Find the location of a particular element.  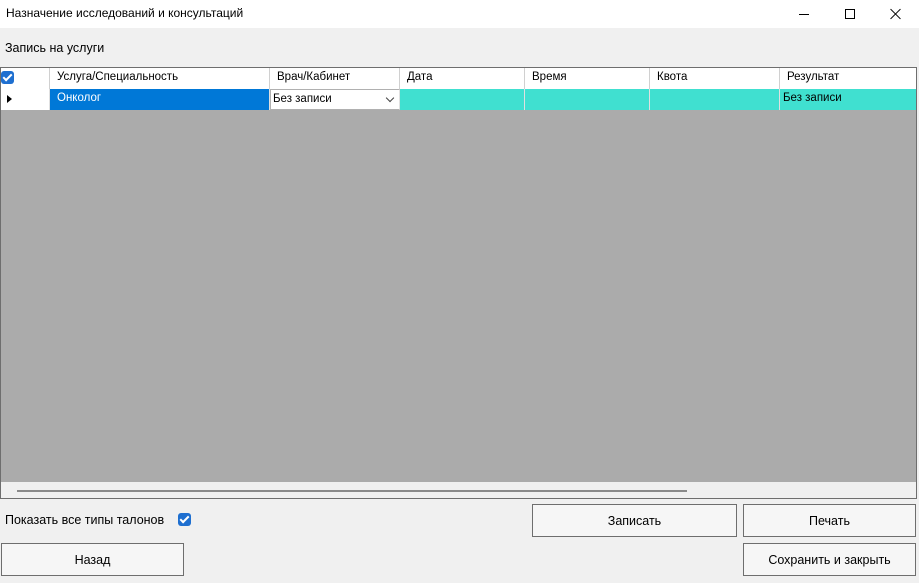

doctor-dropdown-value: Без записи is located at coordinates (302, 99).